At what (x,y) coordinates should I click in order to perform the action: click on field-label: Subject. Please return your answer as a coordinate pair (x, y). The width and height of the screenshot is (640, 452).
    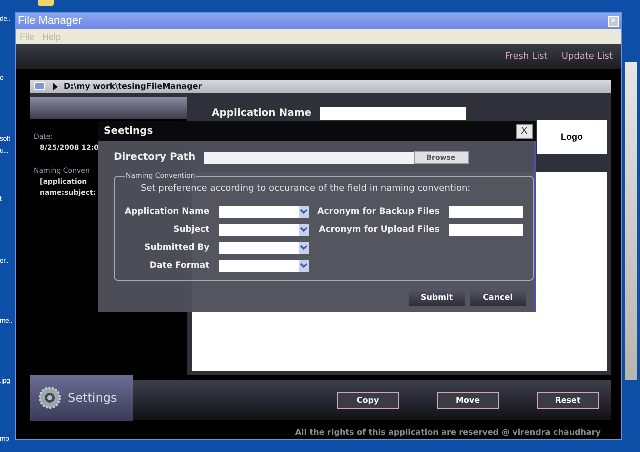
    Looking at the image, I should click on (191, 230).